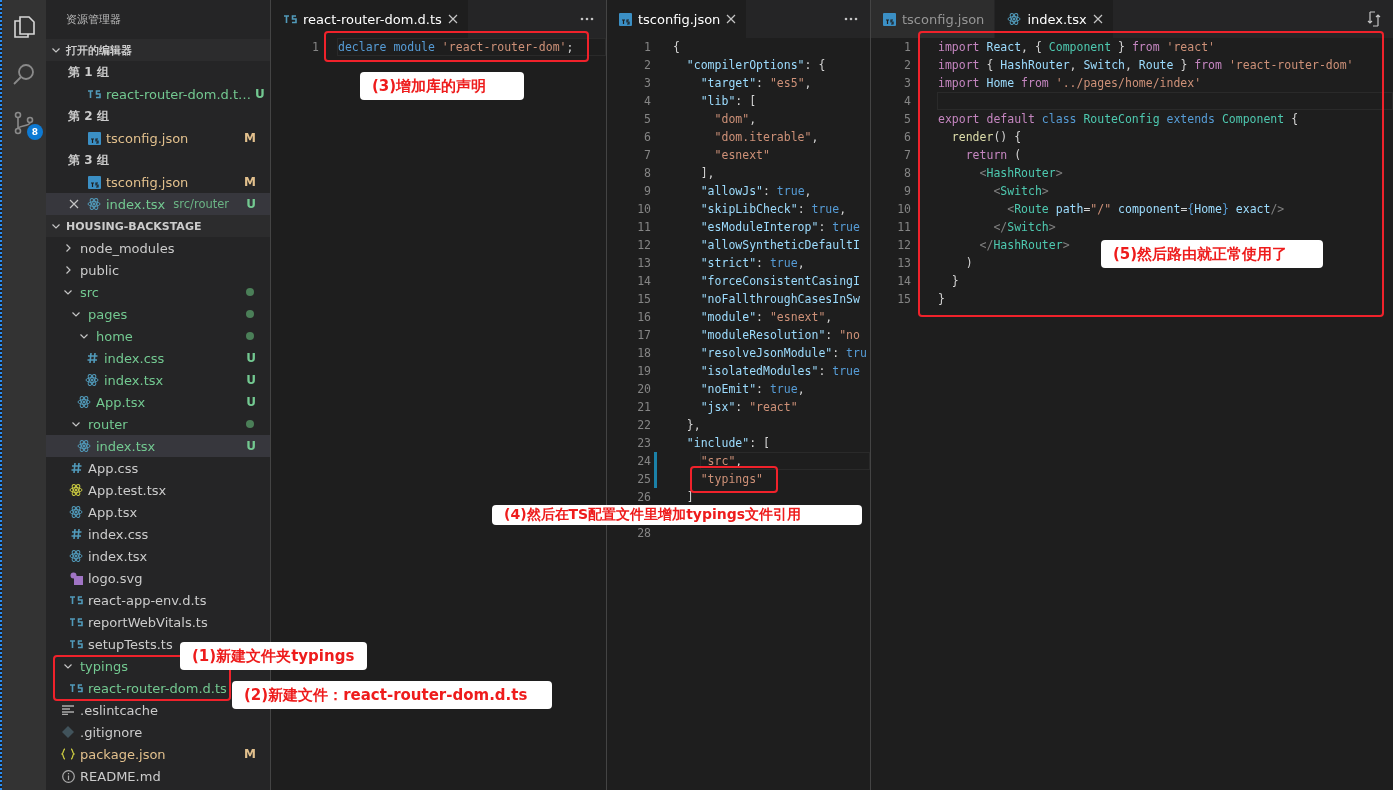 This screenshot has height=790, width=1393. I want to click on section-header: 打开的编辑器, so click(158, 50).